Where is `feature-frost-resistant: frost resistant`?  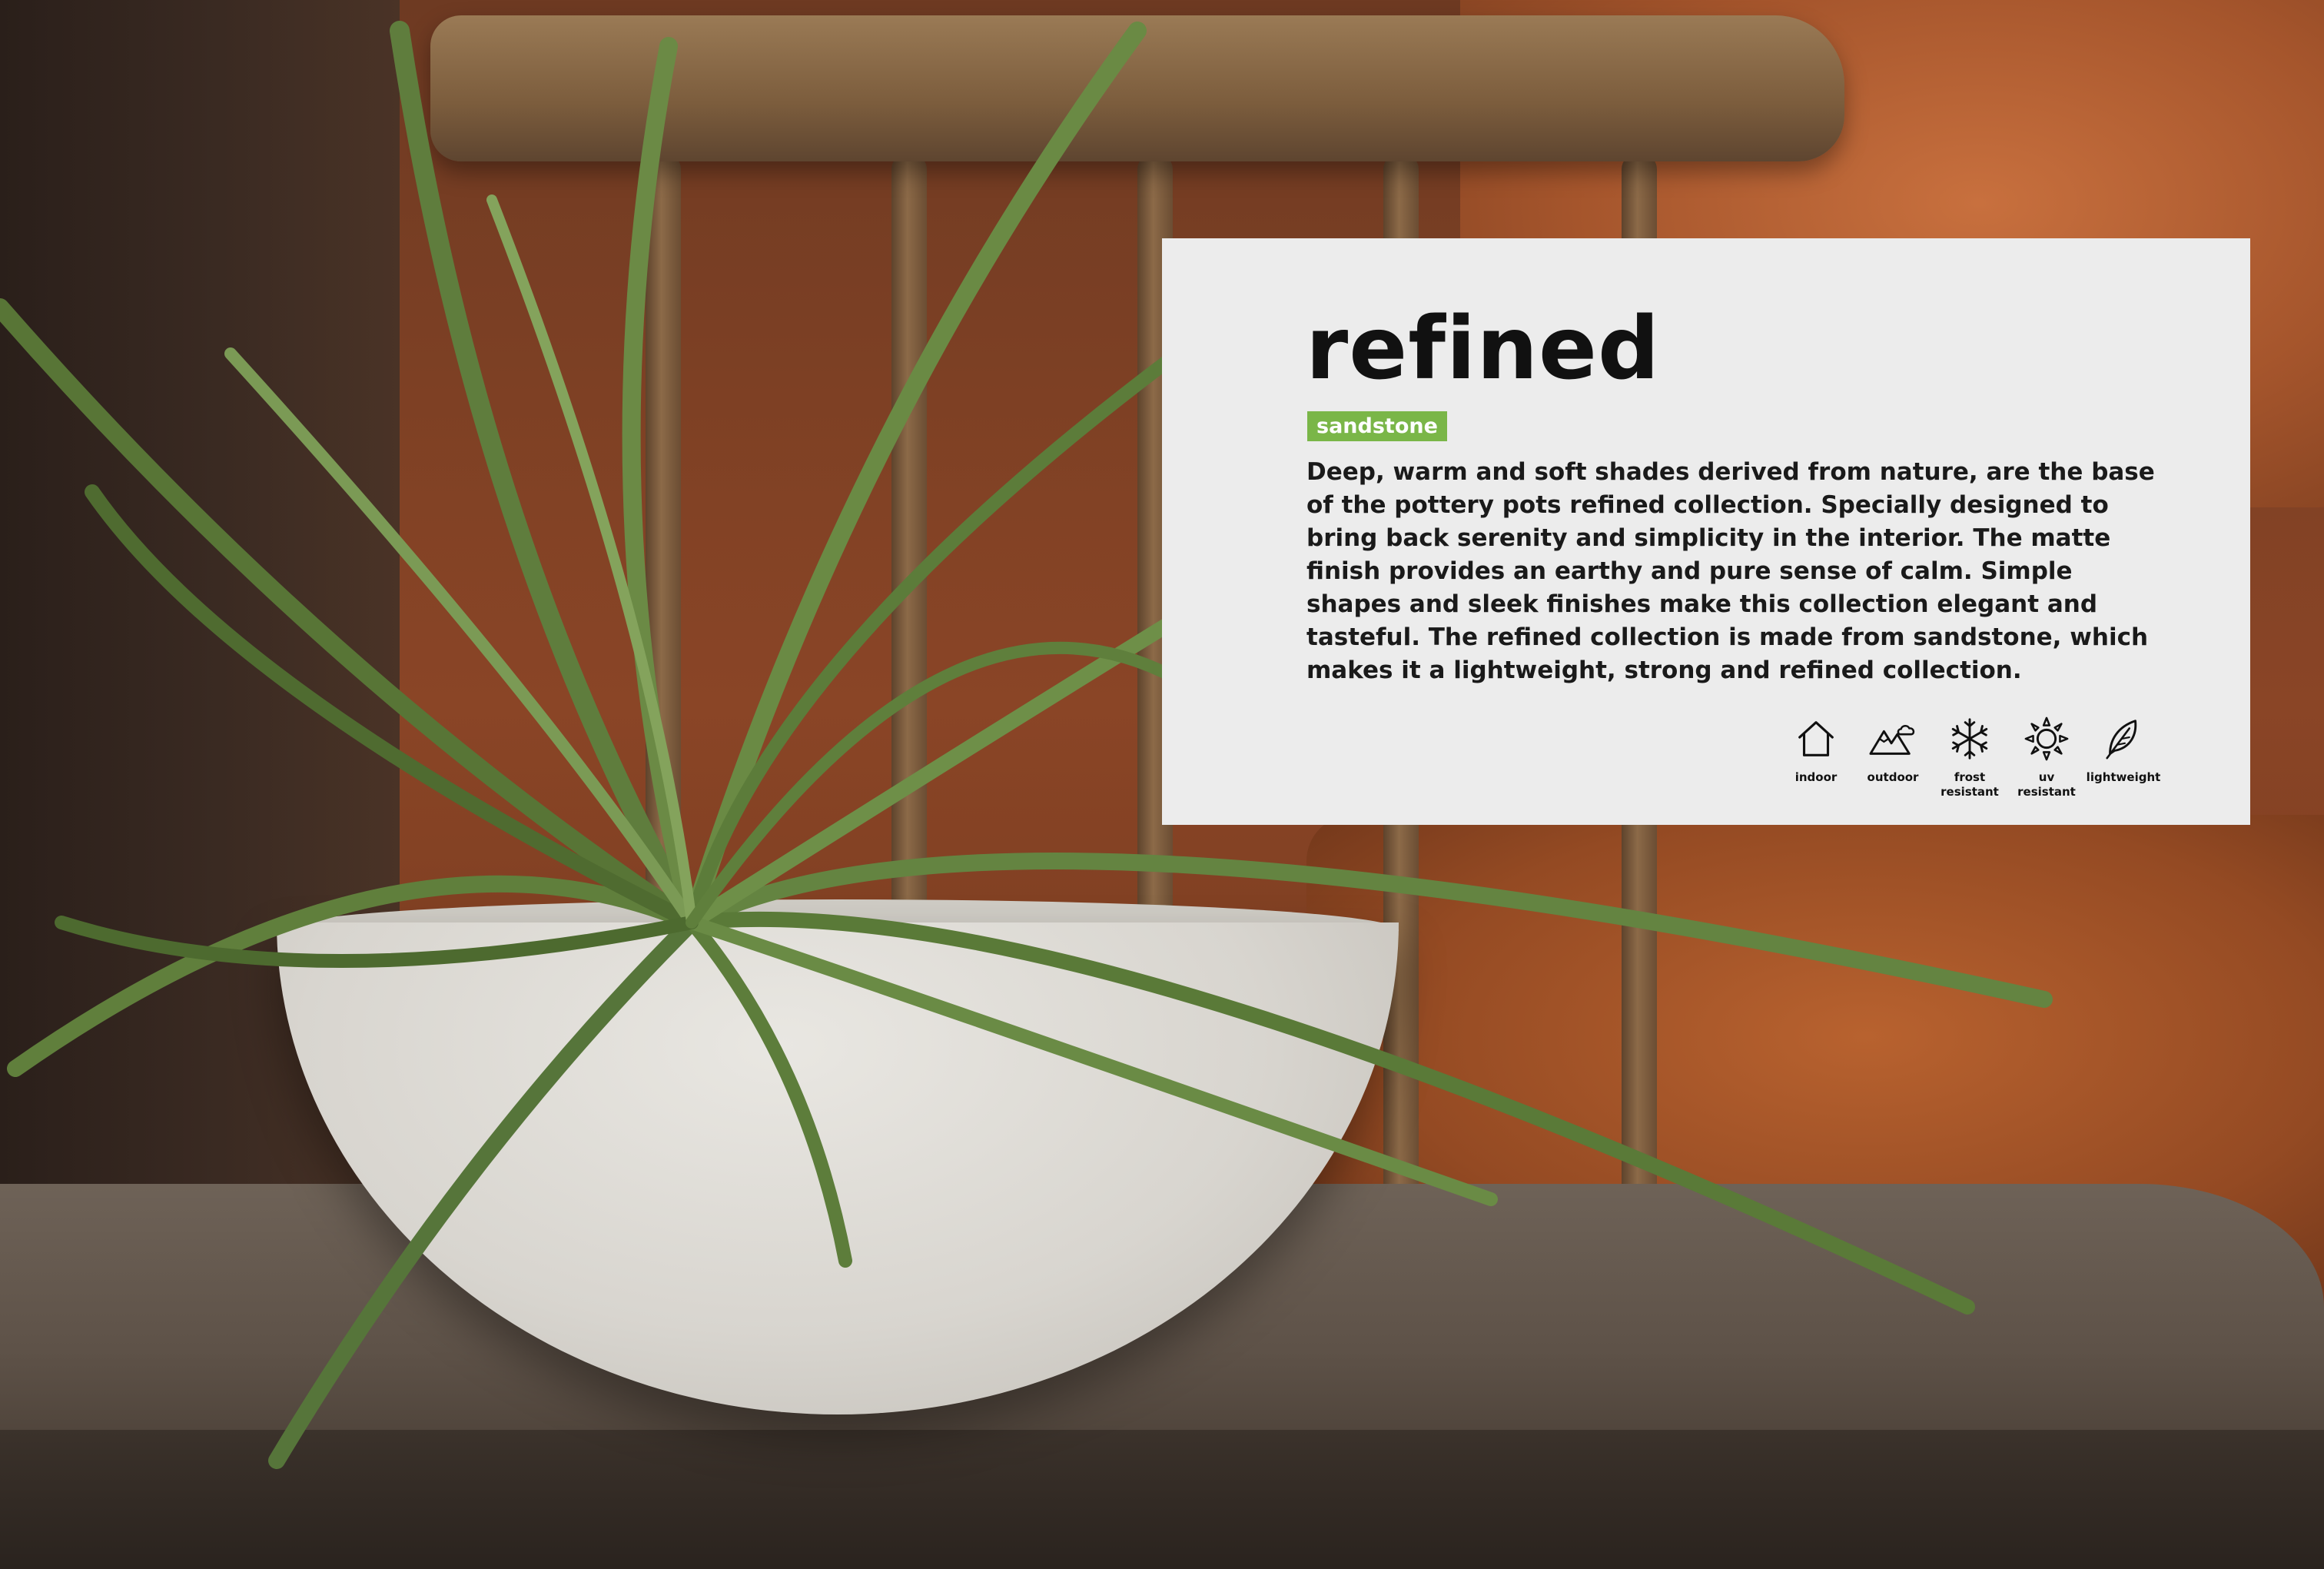 feature-frost-resistant: frost resistant is located at coordinates (1969, 757).